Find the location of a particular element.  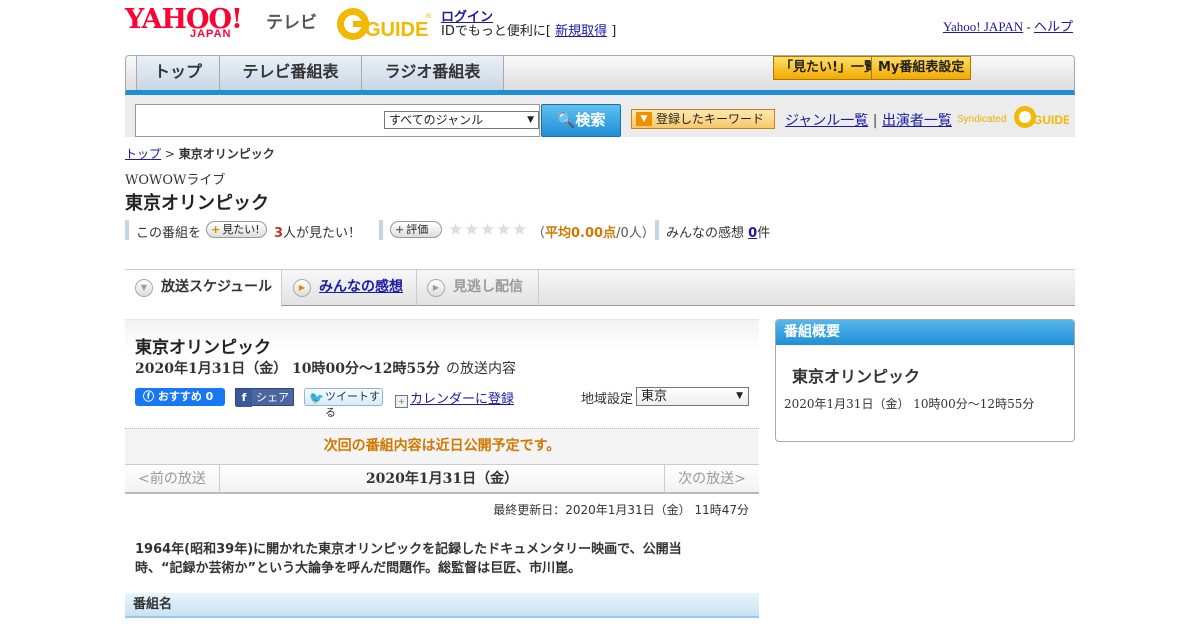

impressions-unit: 件 is located at coordinates (764, 233).